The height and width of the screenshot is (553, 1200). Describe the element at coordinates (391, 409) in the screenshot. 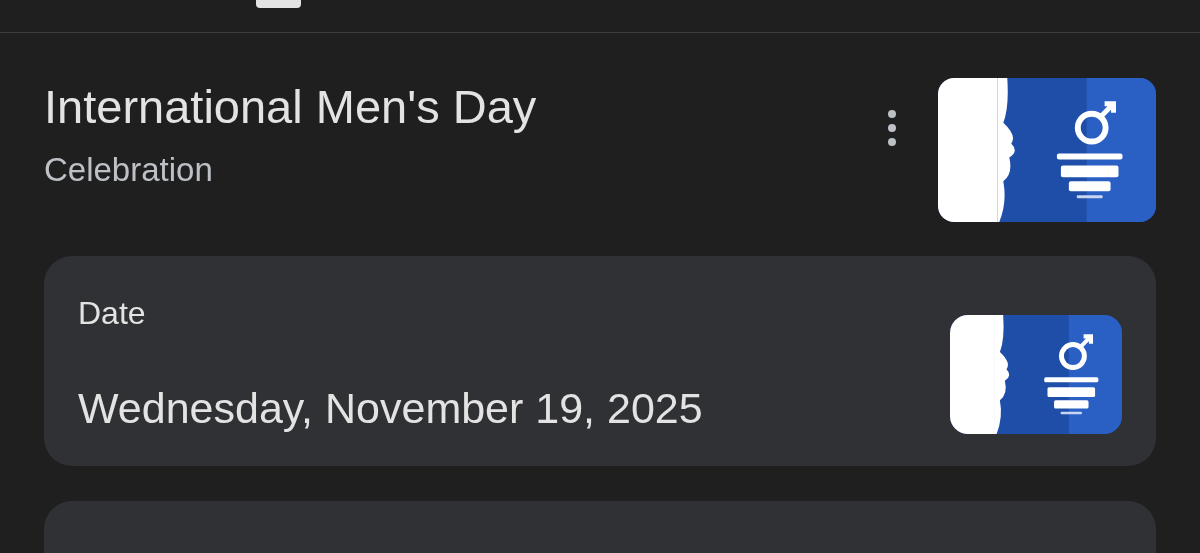

I see `date-value: Wednesday, November 19, 2025` at that location.